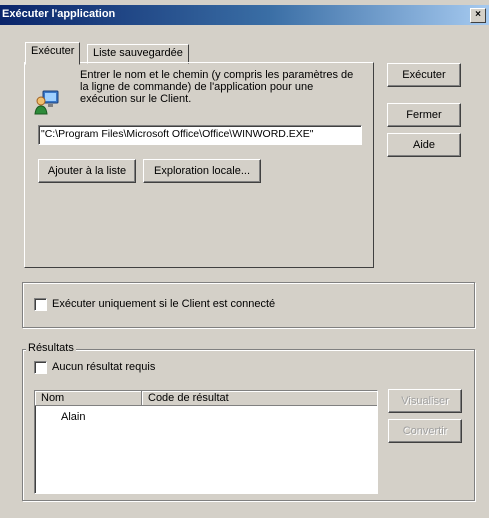 This screenshot has width=489, height=523. What do you see at coordinates (206, 442) in the screenshot?
I see `results-list: Nom Code de résultat Alain` at bounding box center [206, 442].